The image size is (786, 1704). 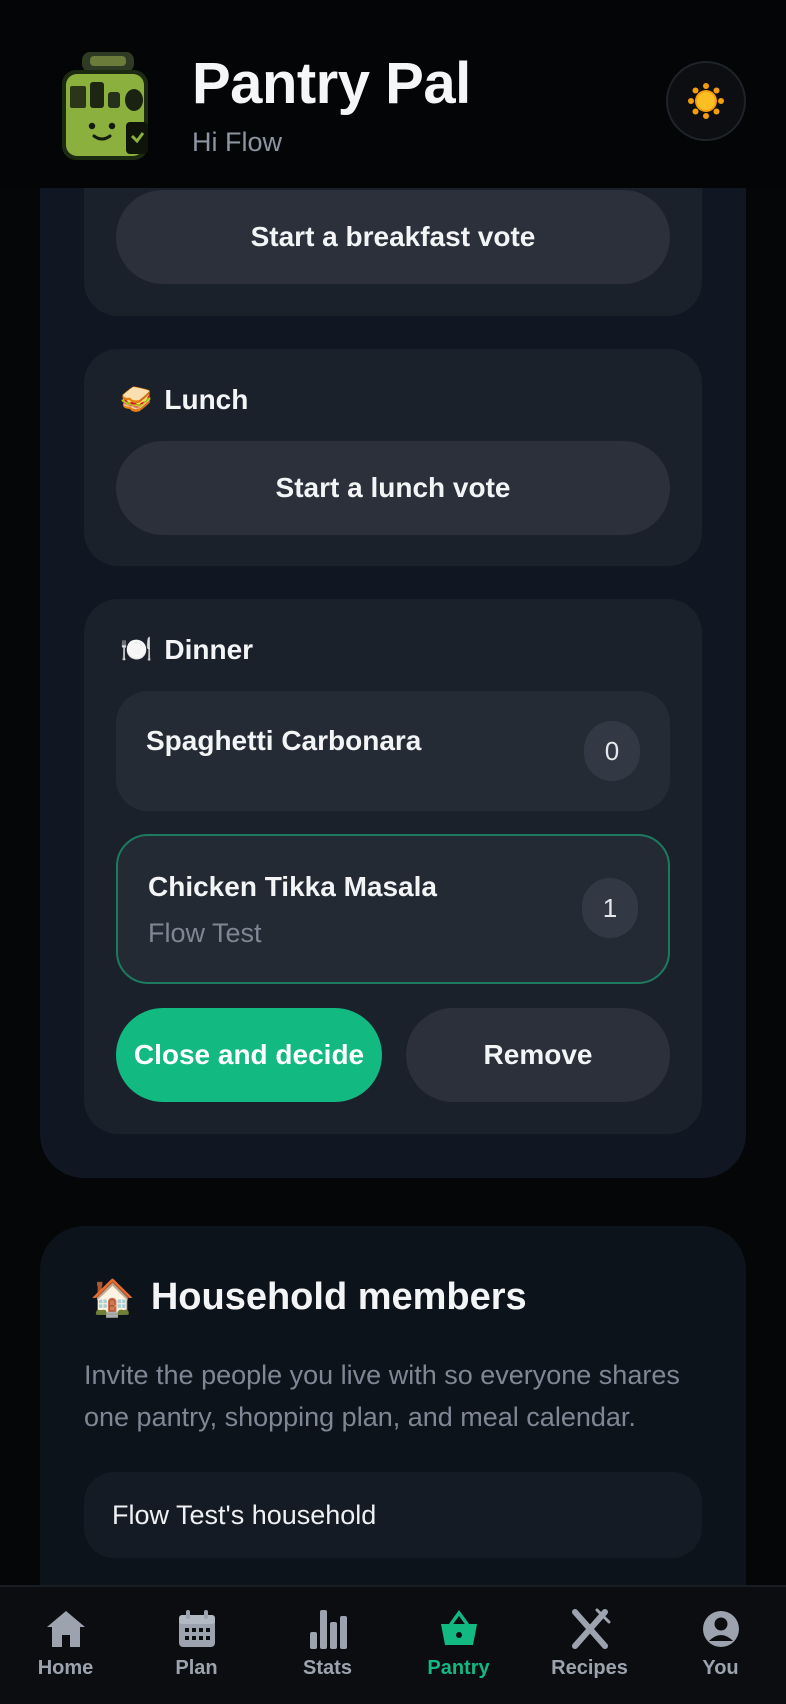 I want to click on vote-count-badge: 1, so click(x=610, y=908).